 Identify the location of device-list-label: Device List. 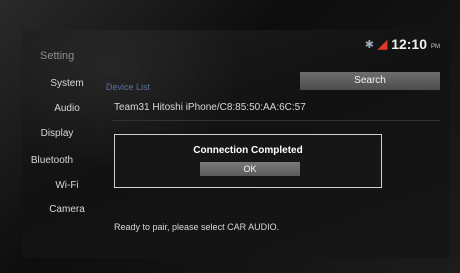
(128, 87).